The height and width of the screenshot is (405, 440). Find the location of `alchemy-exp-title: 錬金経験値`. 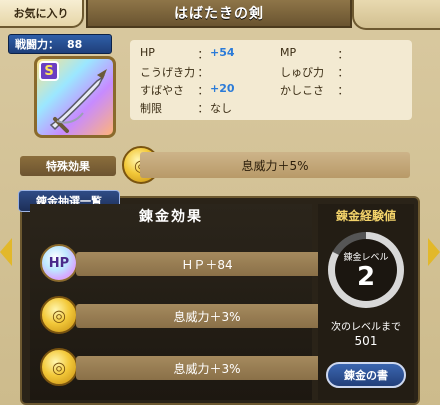

alchemy-exp-title: 錬金経験値 is located at coordinates (365, 215).